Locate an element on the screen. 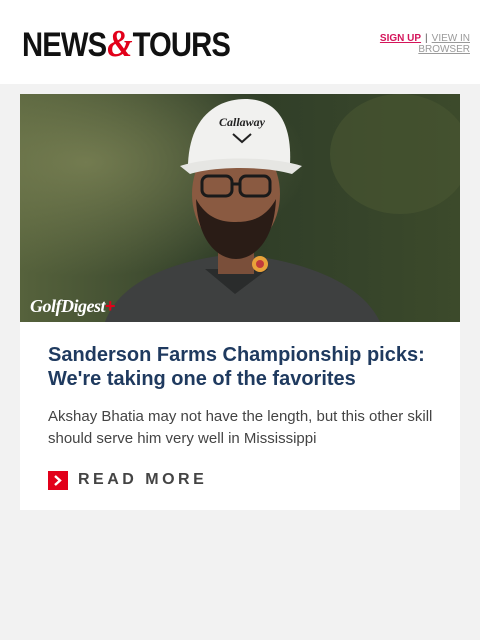  email-header: NEWS&TOURS SIGN UP | VIEW IN BROWSER is located at coordinates (240, 42).